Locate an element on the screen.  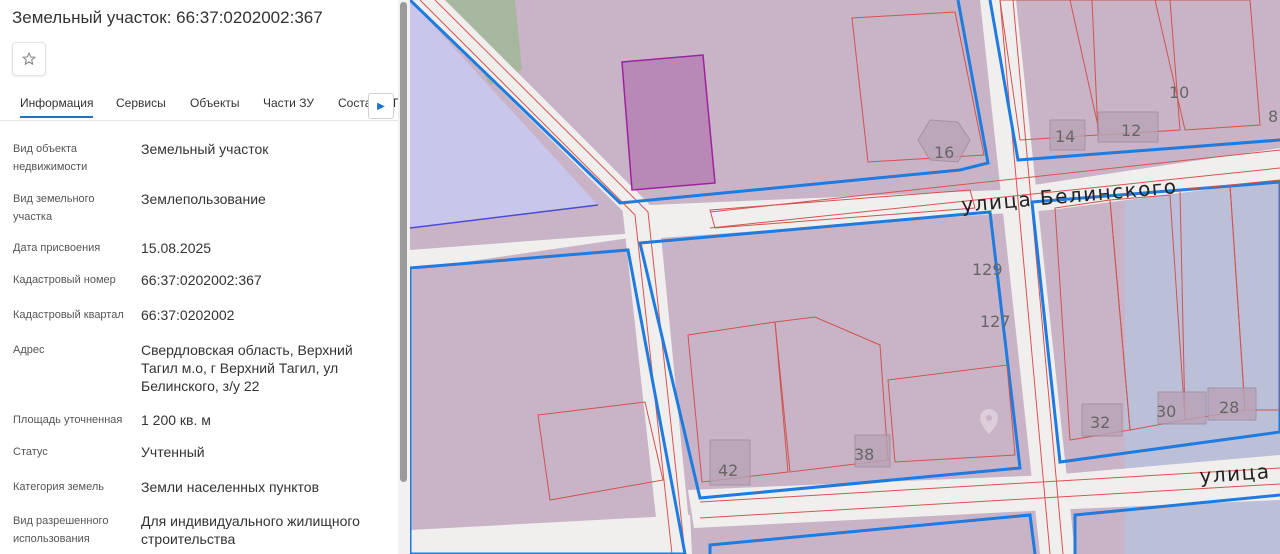
favorite-button is located at coordinates (29, 59).